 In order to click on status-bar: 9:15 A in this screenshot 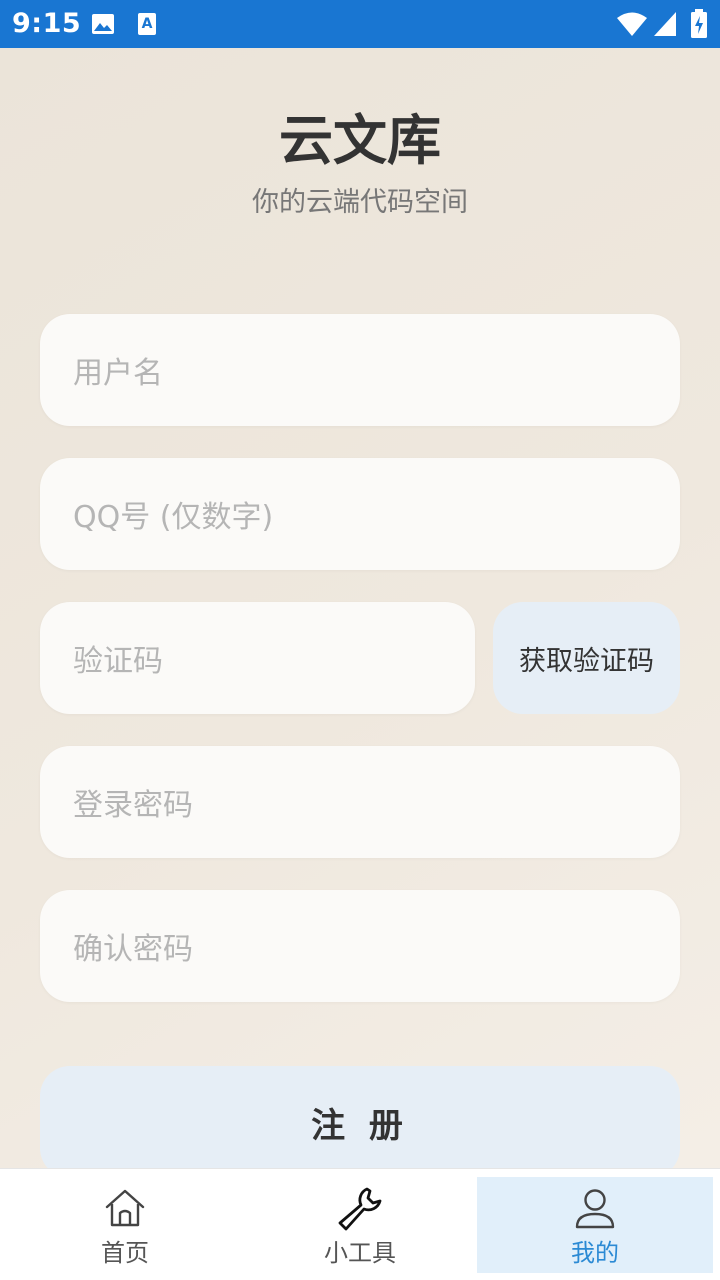, I will do `click(360, 24)`.